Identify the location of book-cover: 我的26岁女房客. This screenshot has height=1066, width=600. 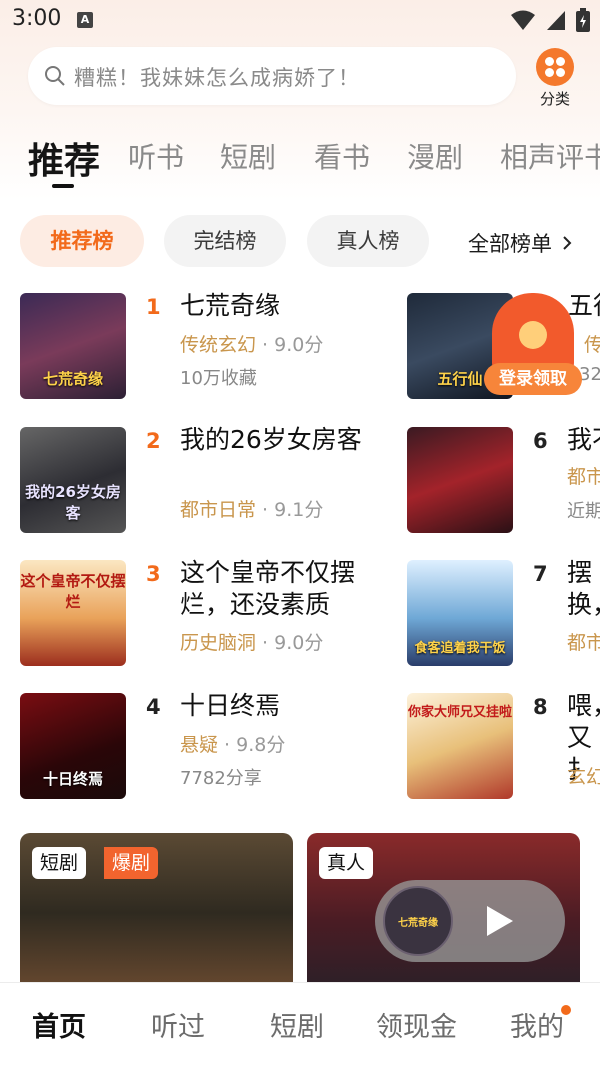
(73, 480).